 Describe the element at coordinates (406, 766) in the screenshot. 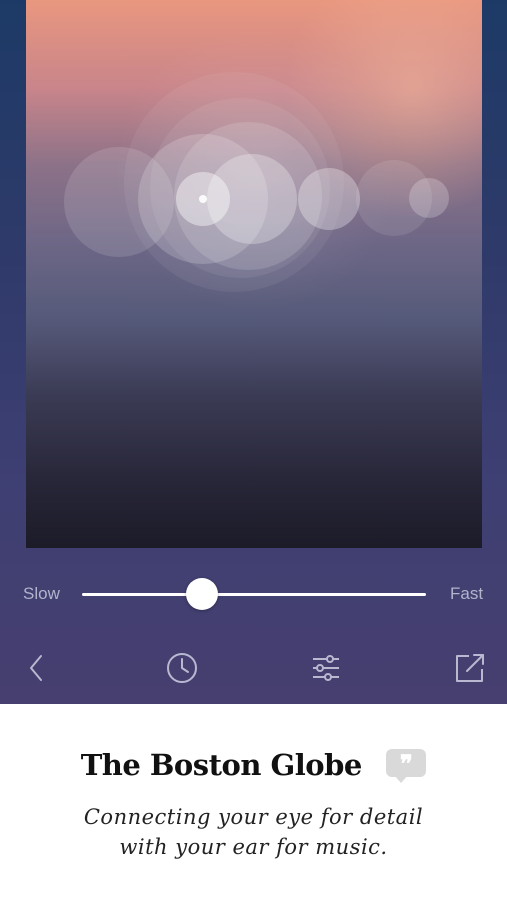

I see `quote-bubble-icon: ❞` at that location.